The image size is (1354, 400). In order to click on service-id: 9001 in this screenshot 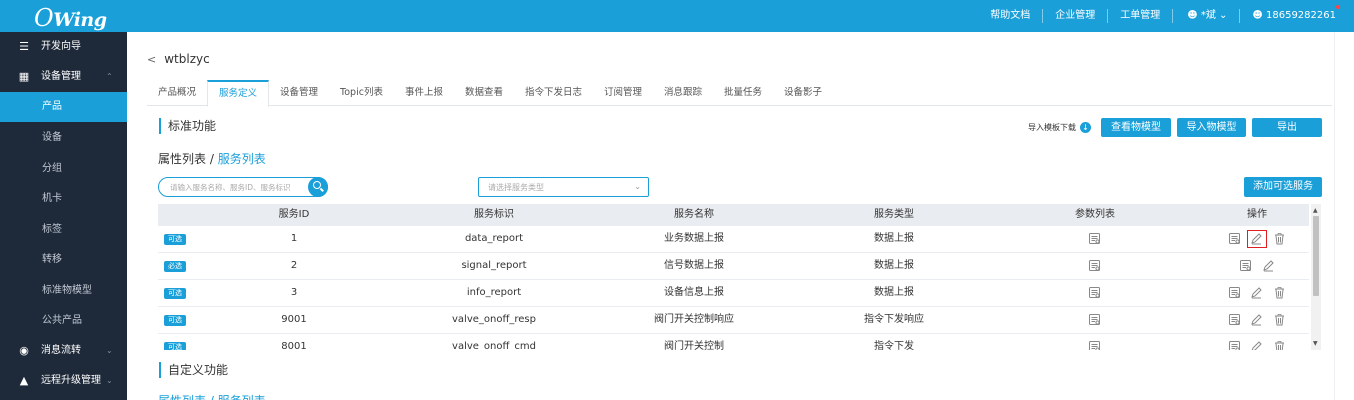, I will do `click(294, 319)`.